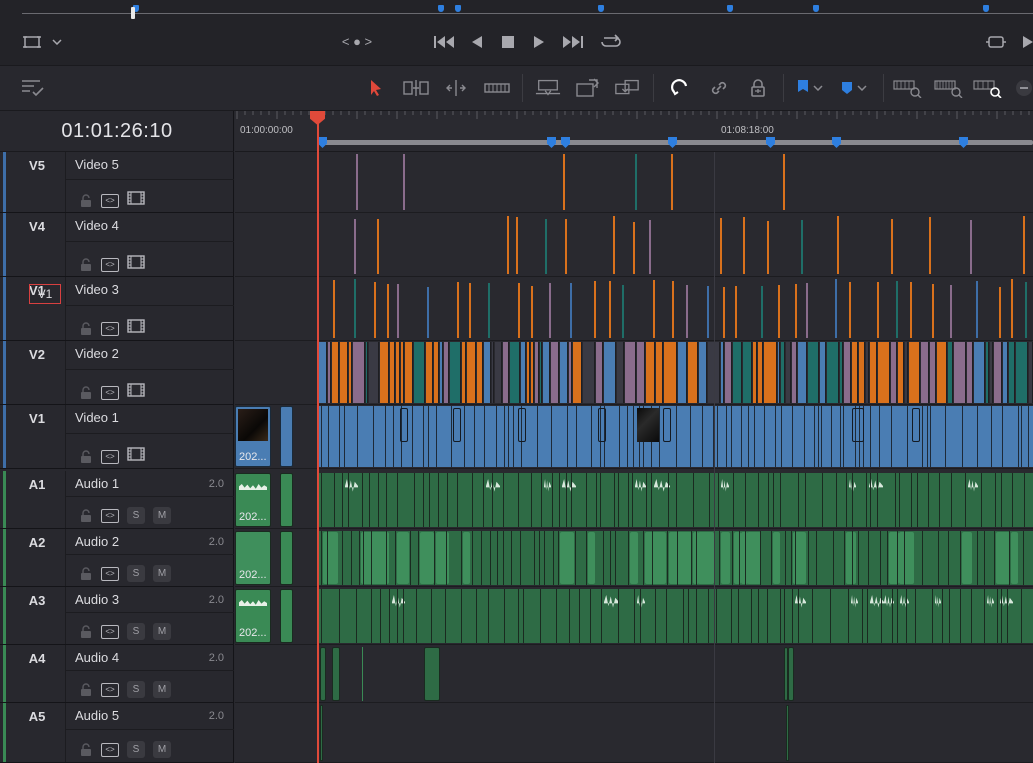 The width and height of the screenshot is (1033, 763). I want to click on track-id-cell: V2, so click(37, 372).